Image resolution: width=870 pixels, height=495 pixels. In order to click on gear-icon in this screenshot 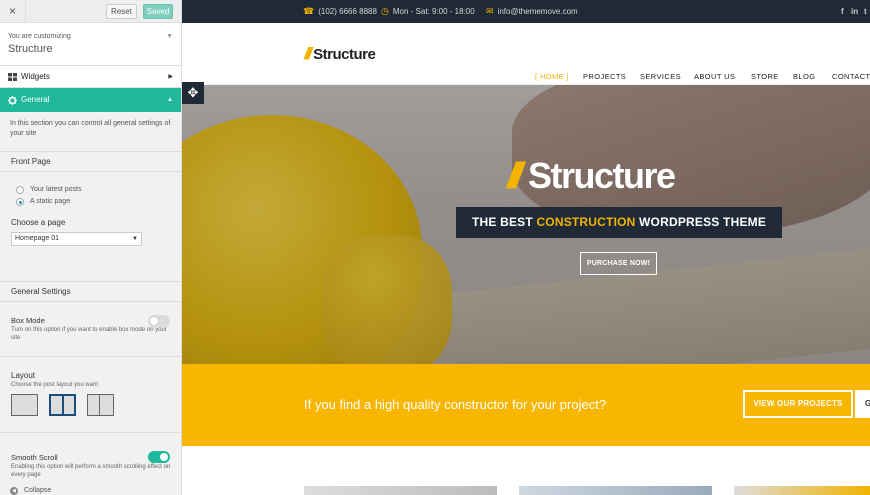, I will do `click(12, 100)`.